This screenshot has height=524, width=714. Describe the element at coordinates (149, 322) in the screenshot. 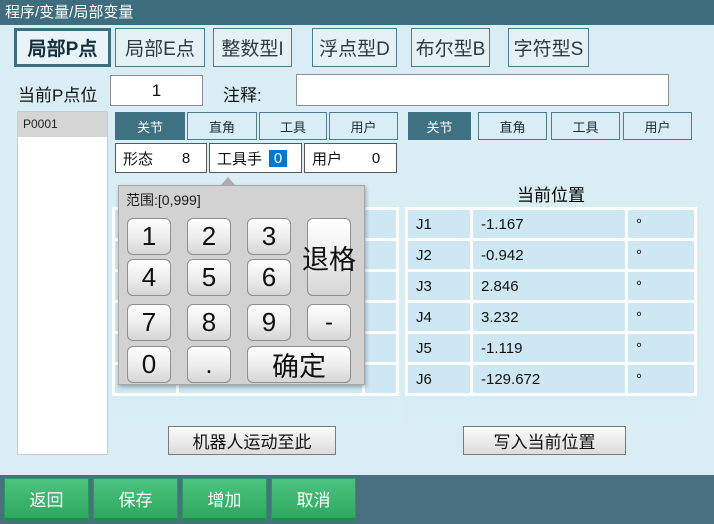

I see `key-7: 7` at that location.